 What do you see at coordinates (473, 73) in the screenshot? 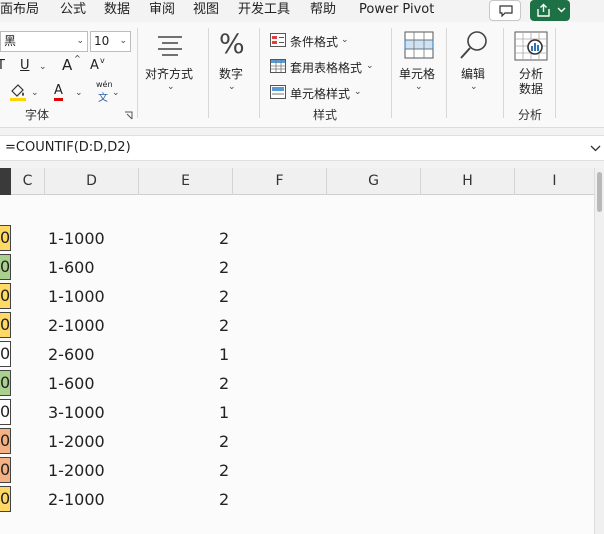
I see `editing-button: 编辑` at bounding box center [473, 73].